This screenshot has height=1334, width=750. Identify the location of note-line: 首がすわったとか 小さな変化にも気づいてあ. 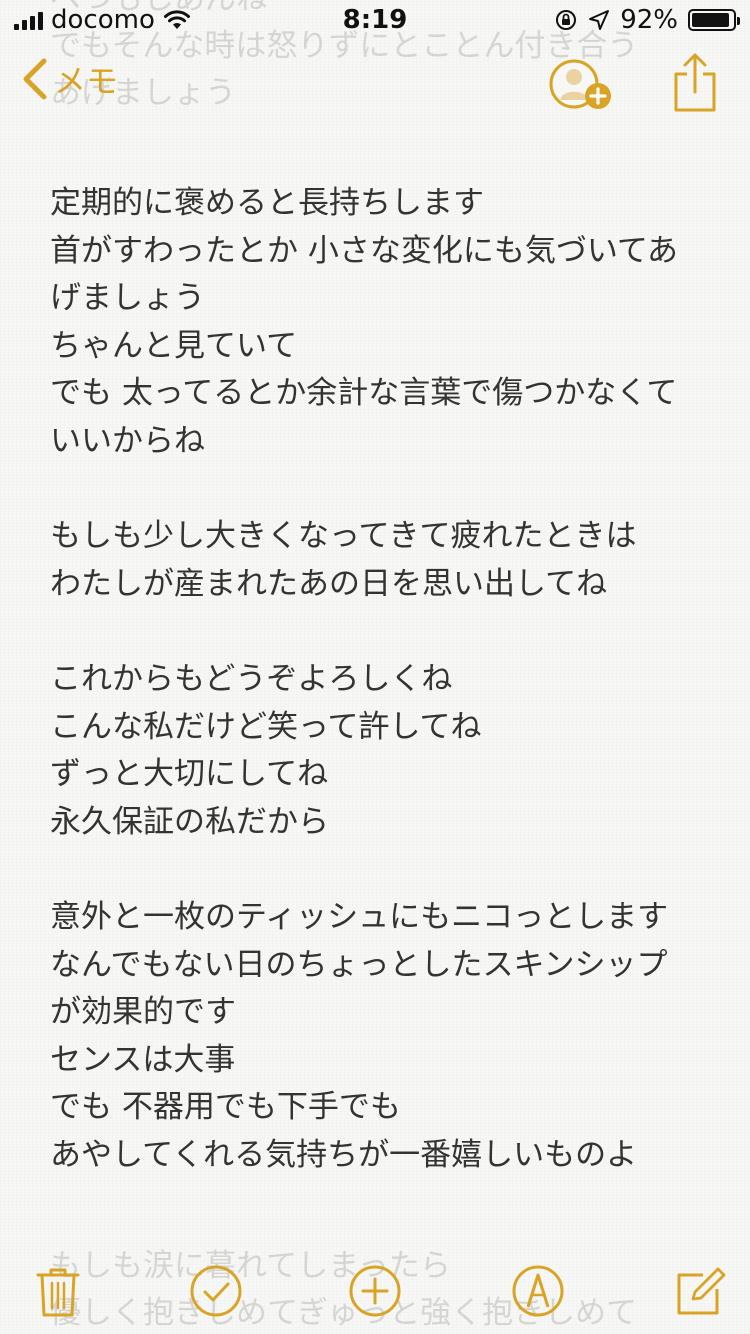
(364, 250).